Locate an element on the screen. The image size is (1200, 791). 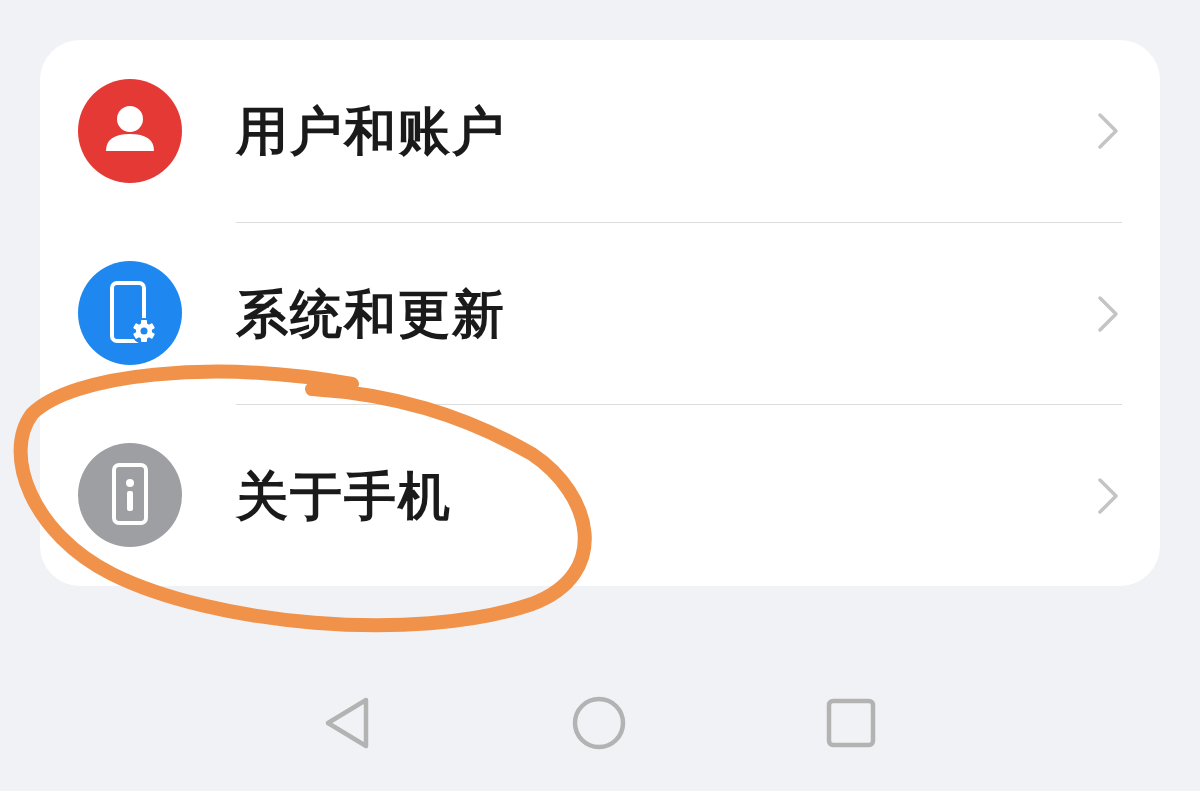
home-icon is located at coordinates (599, 723).